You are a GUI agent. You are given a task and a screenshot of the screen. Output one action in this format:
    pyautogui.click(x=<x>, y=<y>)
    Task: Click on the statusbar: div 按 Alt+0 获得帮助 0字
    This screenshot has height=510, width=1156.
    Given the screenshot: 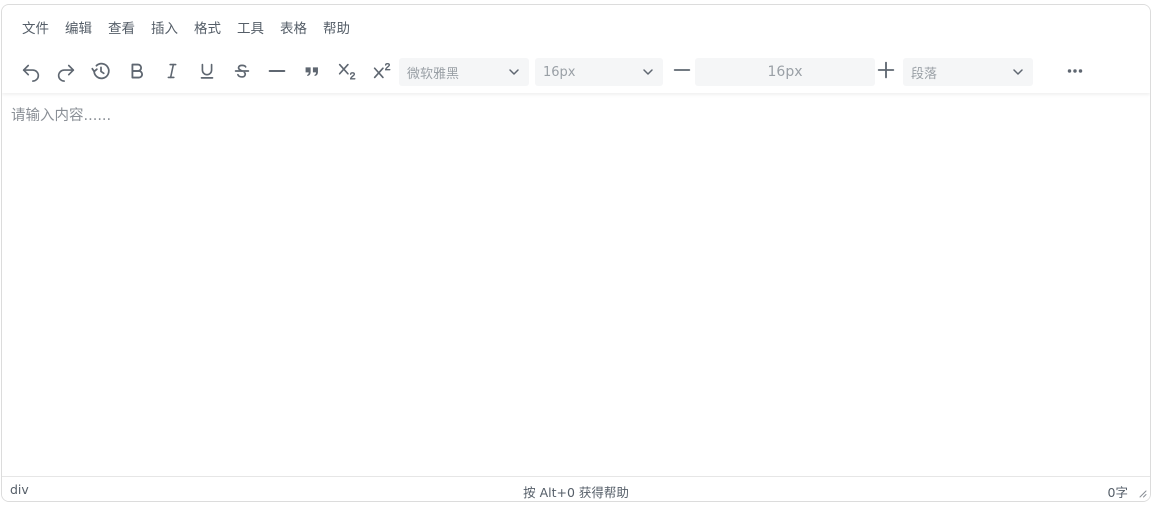 What is the action you would take?
    pyautogui.click(x=576, y=488)
    